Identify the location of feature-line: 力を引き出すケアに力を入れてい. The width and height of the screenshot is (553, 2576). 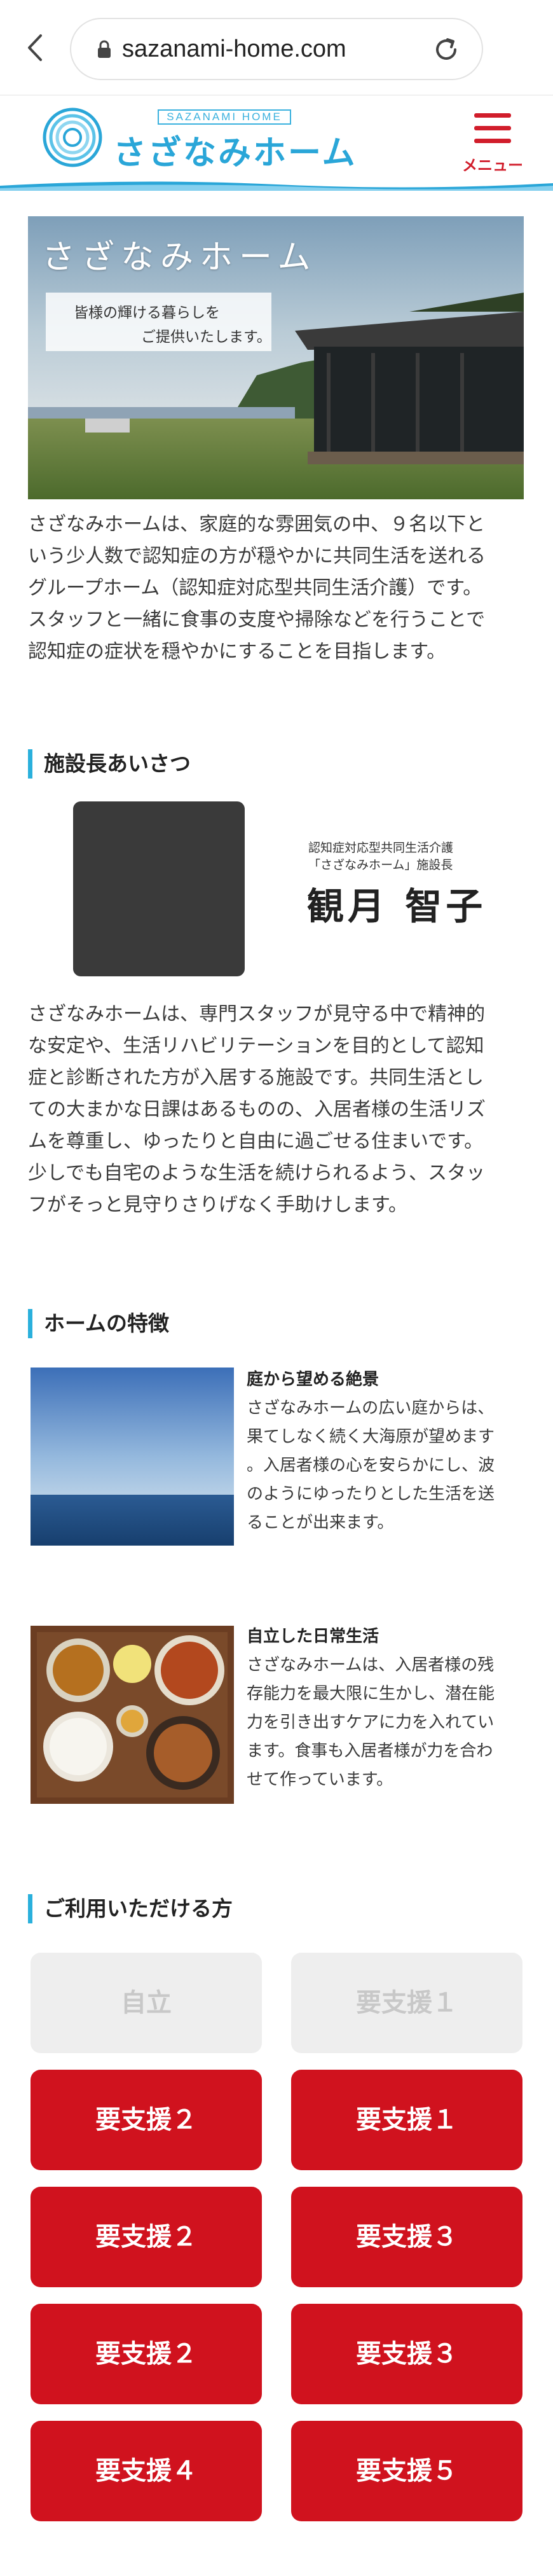
(371, 1722).